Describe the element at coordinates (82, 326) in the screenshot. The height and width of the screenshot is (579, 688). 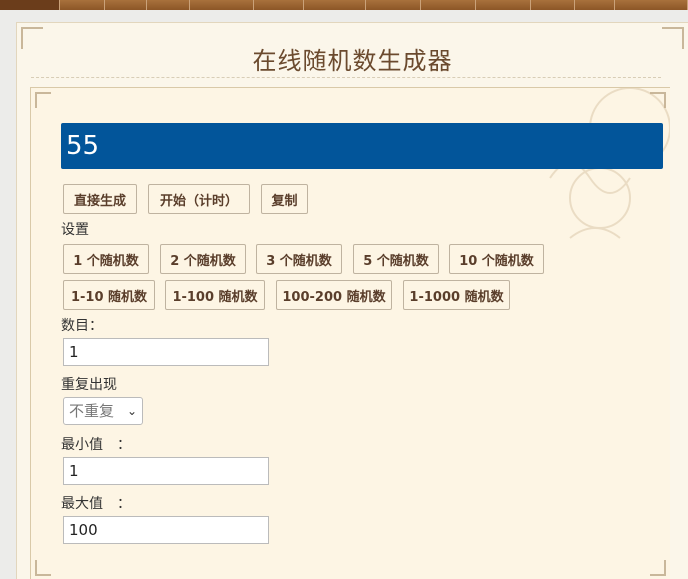
I see `count-label: 数目：` at that location.